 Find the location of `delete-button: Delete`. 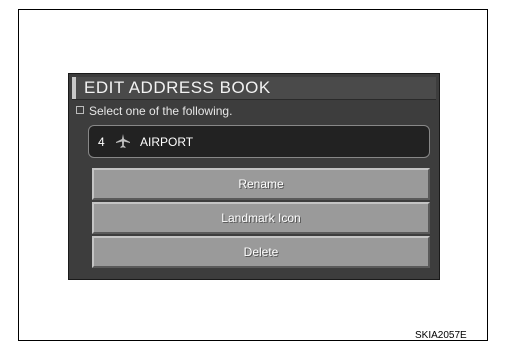

delete-button: Delete is located at coordinates (261, 252).